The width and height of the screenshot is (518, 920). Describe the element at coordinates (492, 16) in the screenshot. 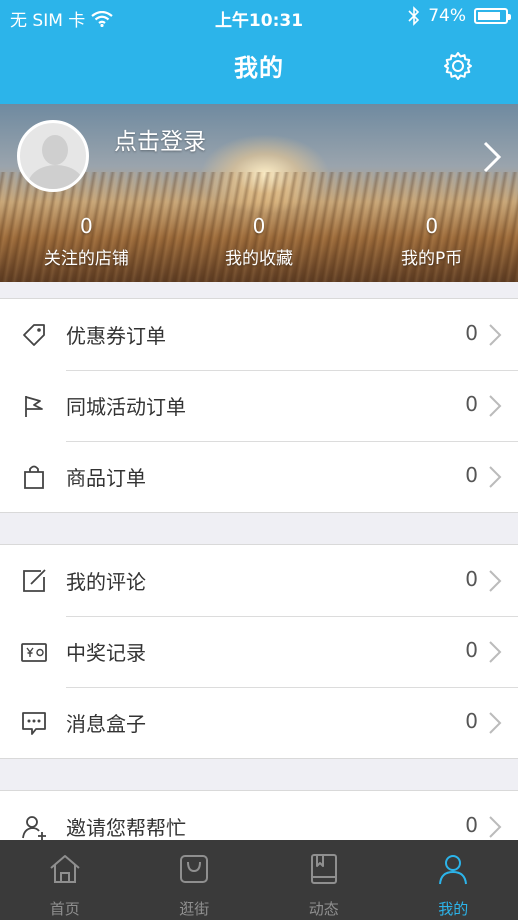

I see `battery-icon` at that location.